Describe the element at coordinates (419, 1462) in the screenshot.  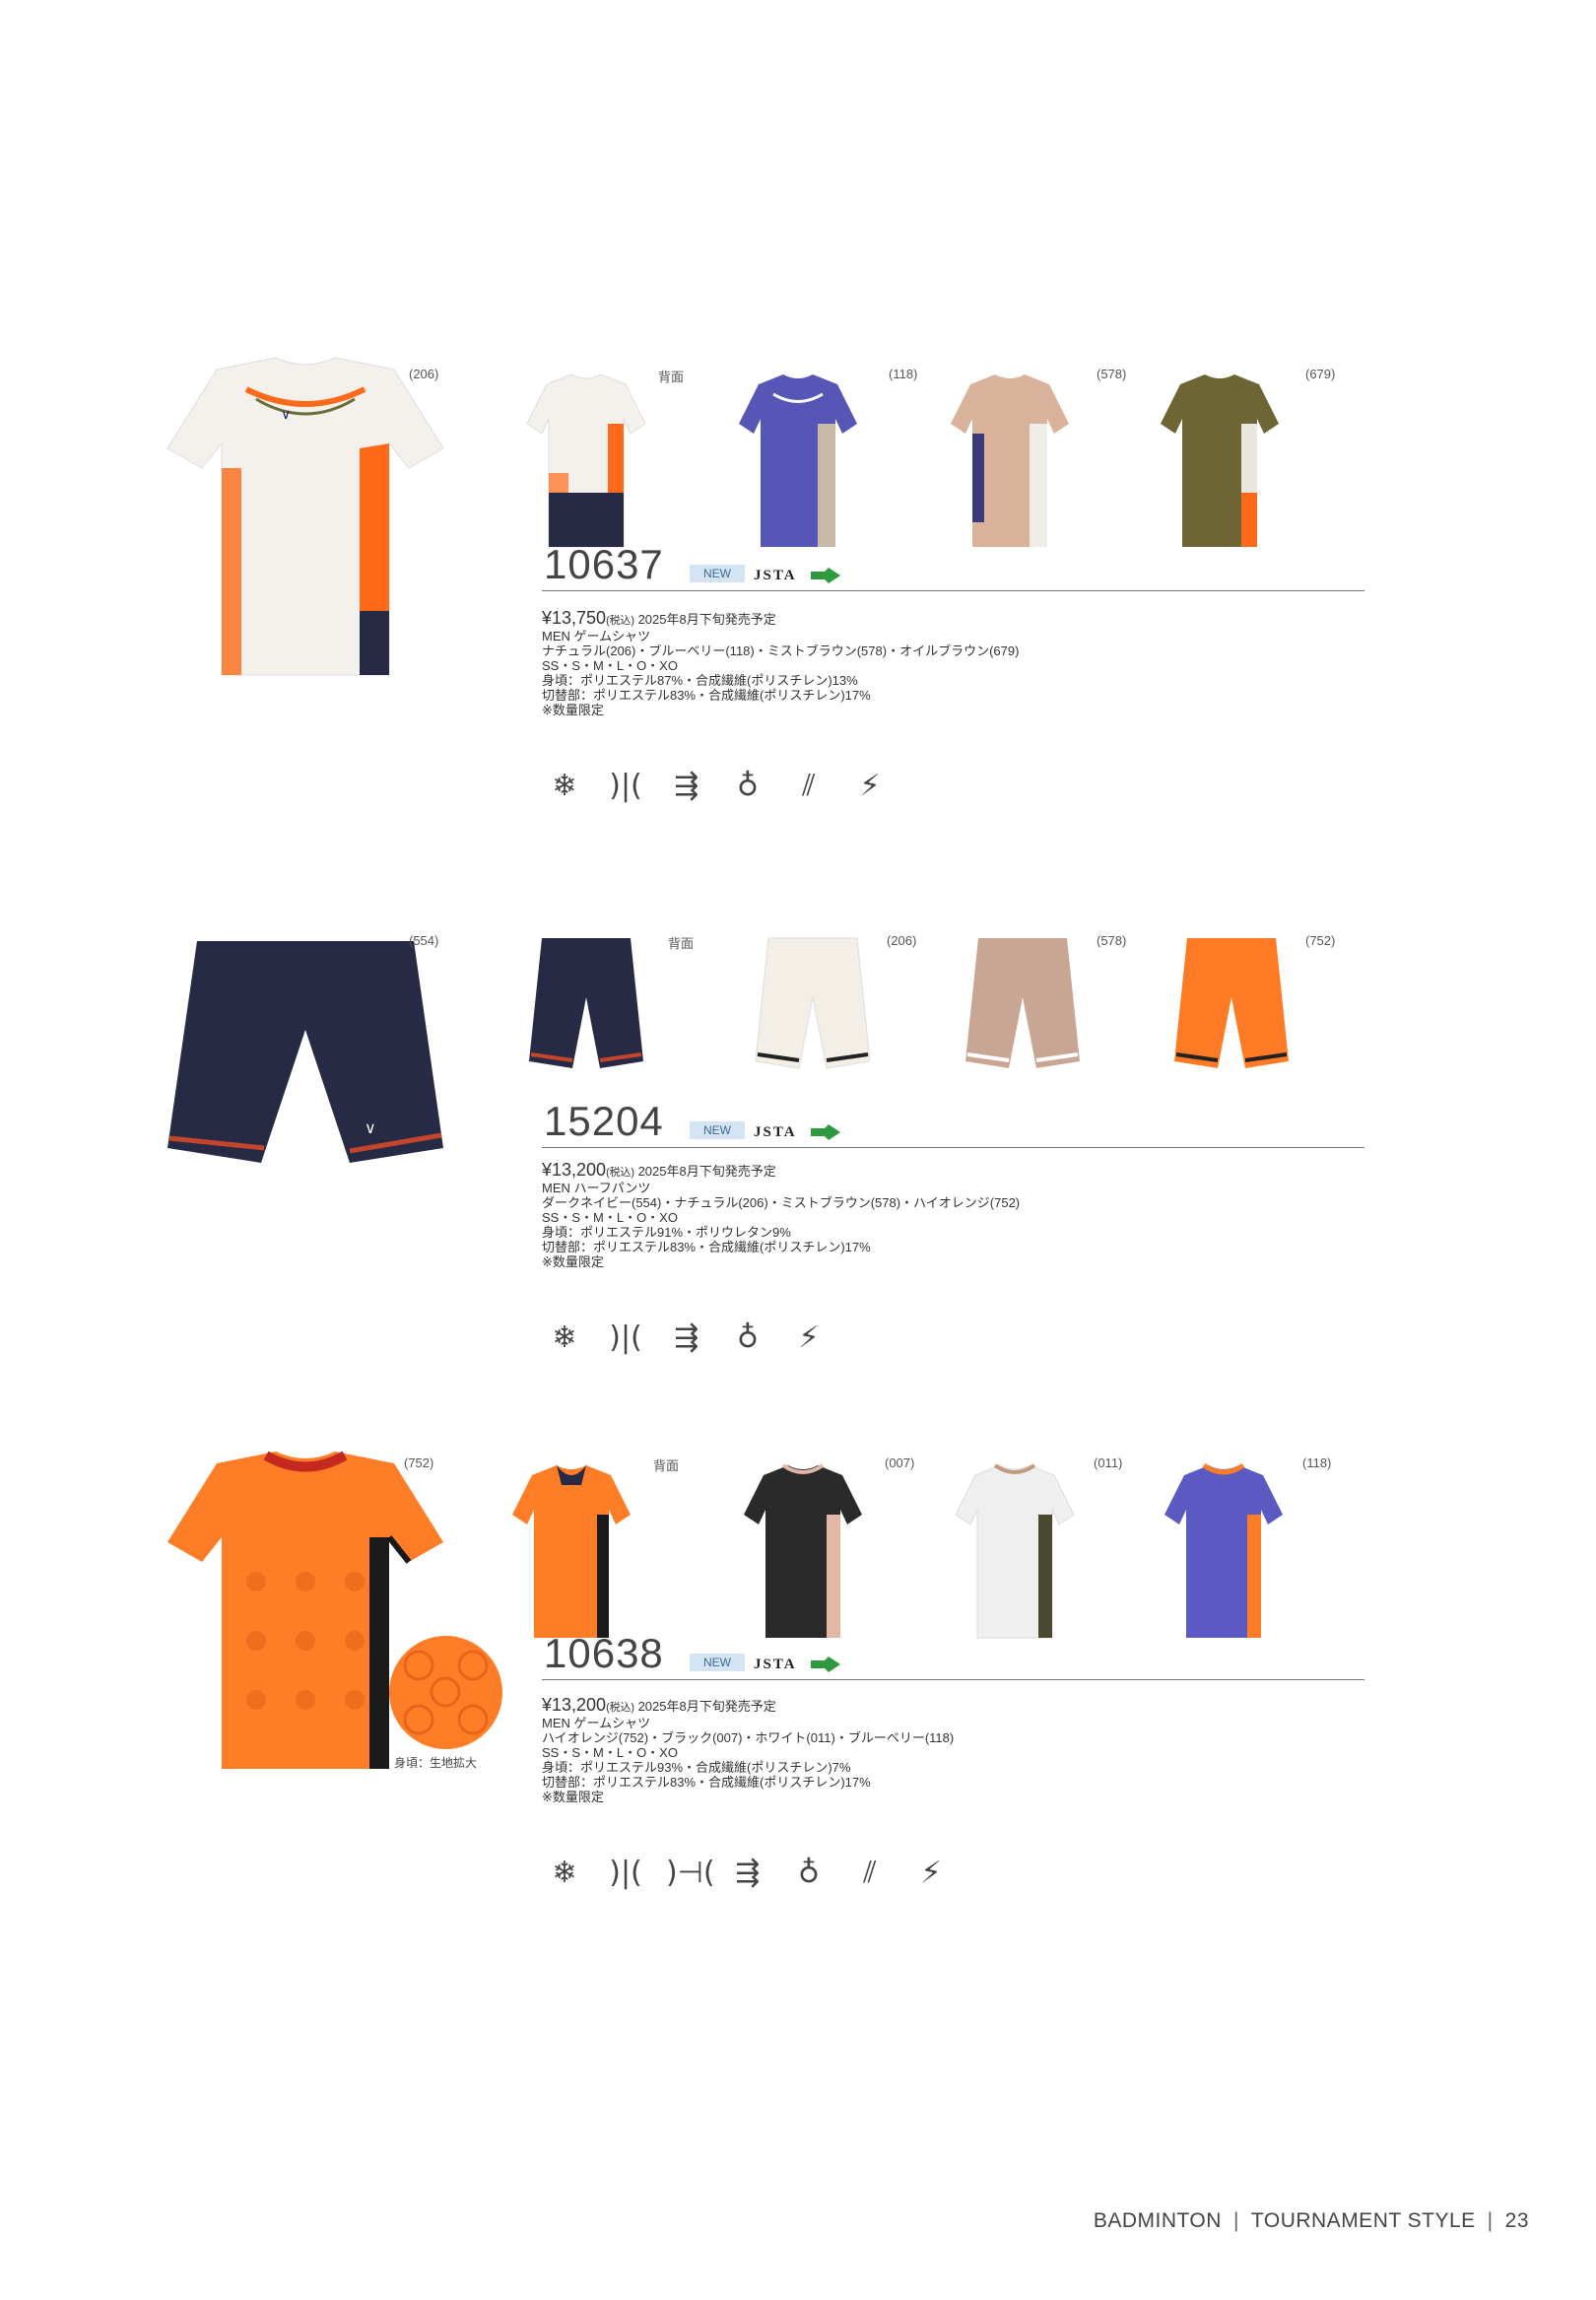
I see `main-color-code: (752)` at that location.